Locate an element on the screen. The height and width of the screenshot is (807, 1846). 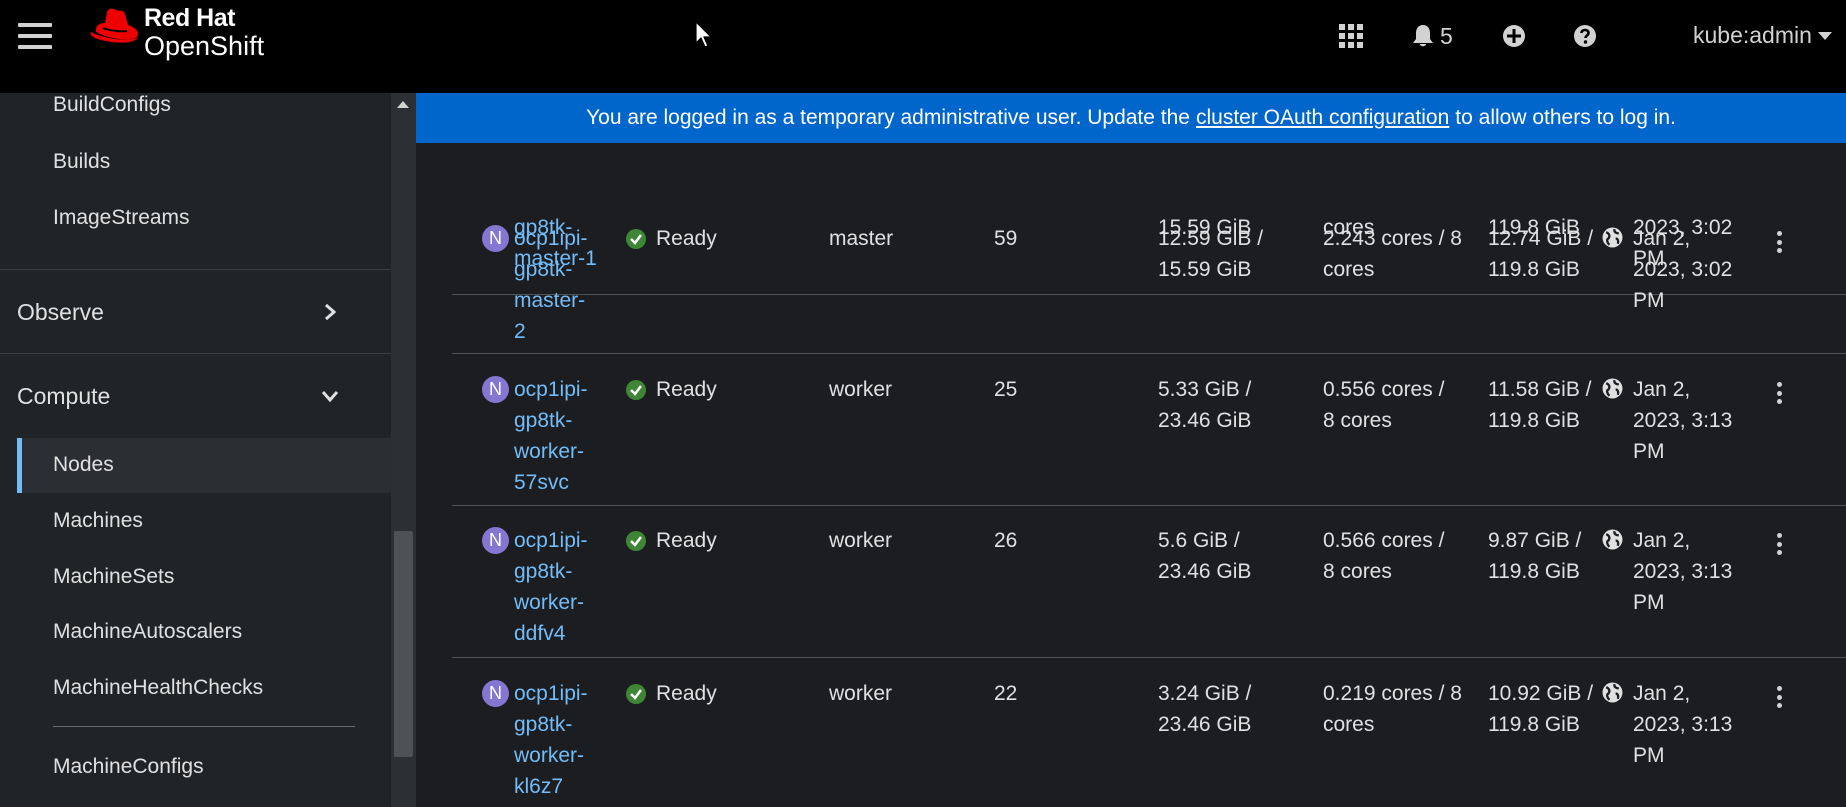
mouse-cursor-icon is located at coordinates (704, 34).